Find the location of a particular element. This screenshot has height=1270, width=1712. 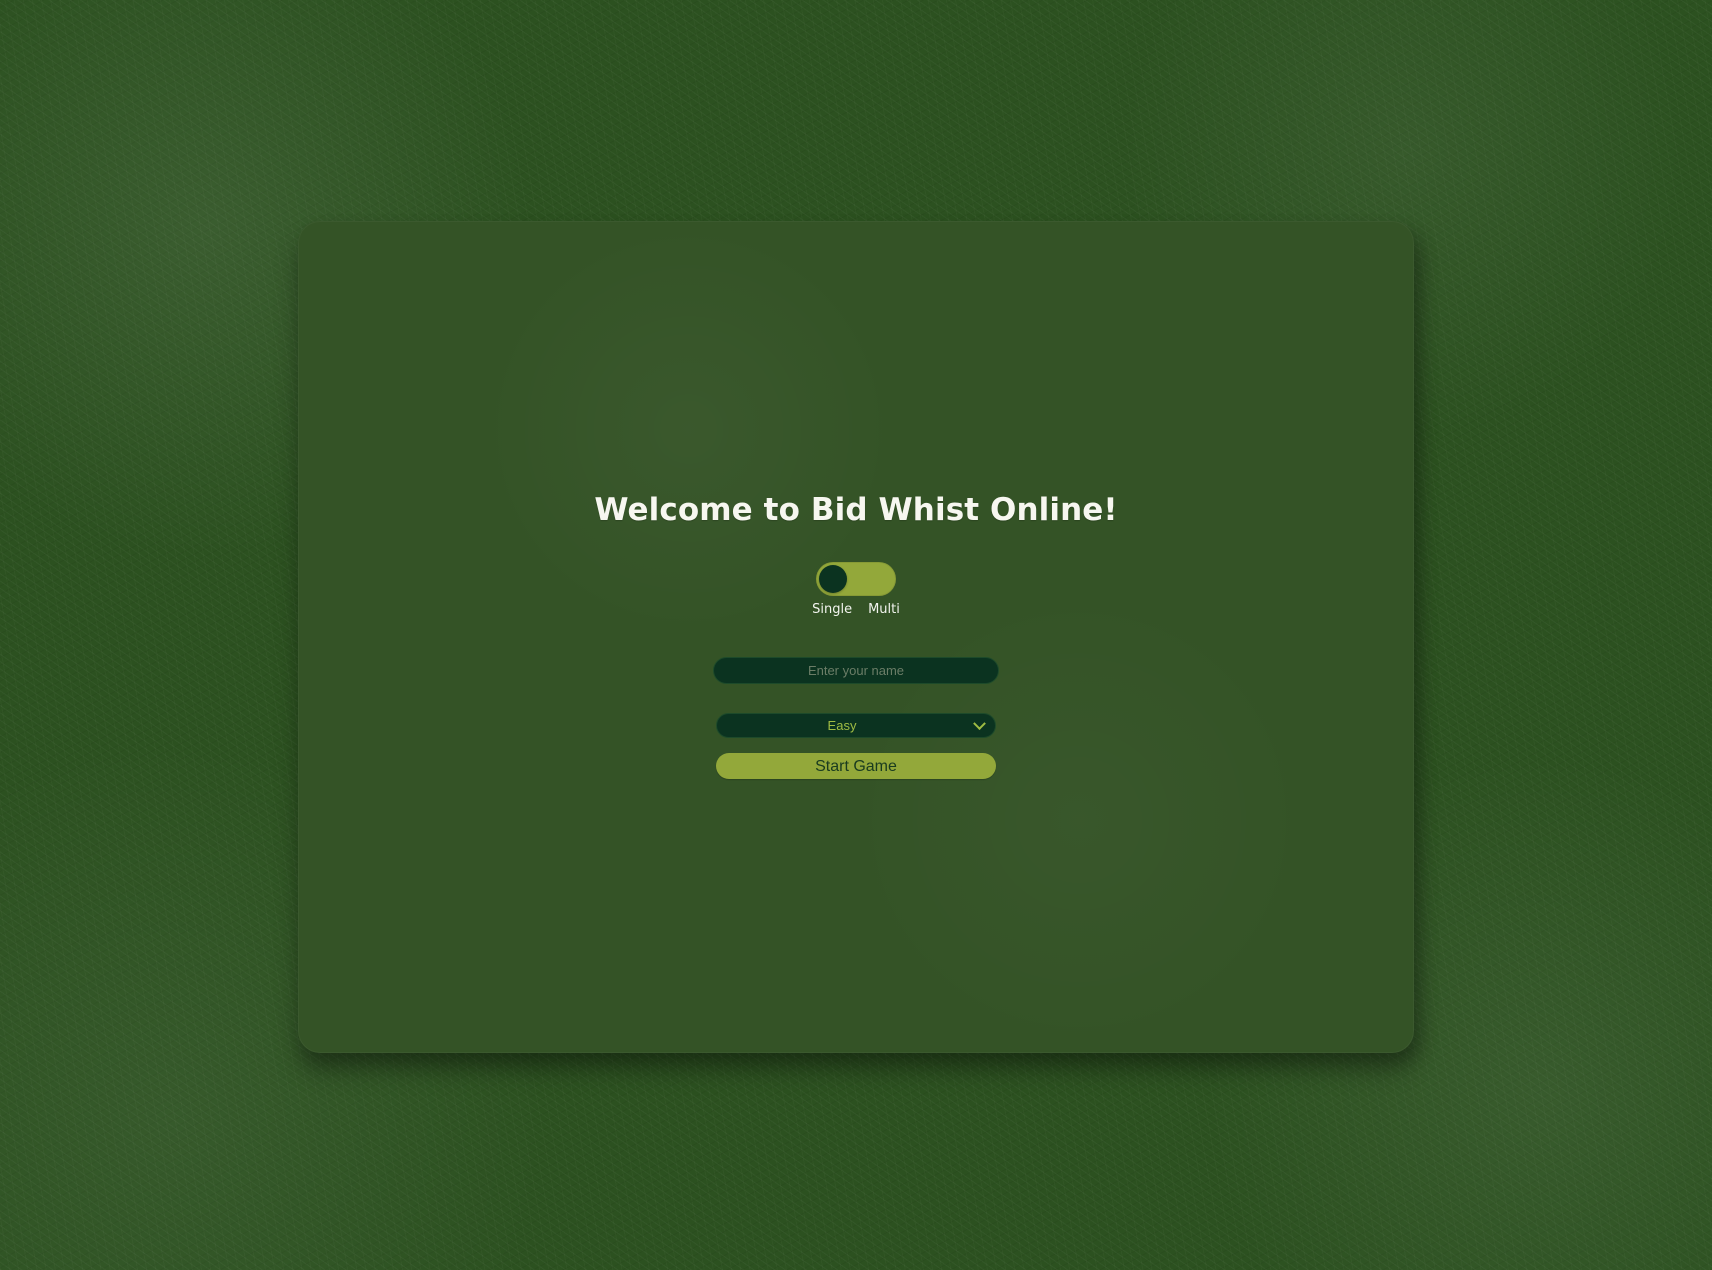

player-name-input is located at coordinates (856, 670).